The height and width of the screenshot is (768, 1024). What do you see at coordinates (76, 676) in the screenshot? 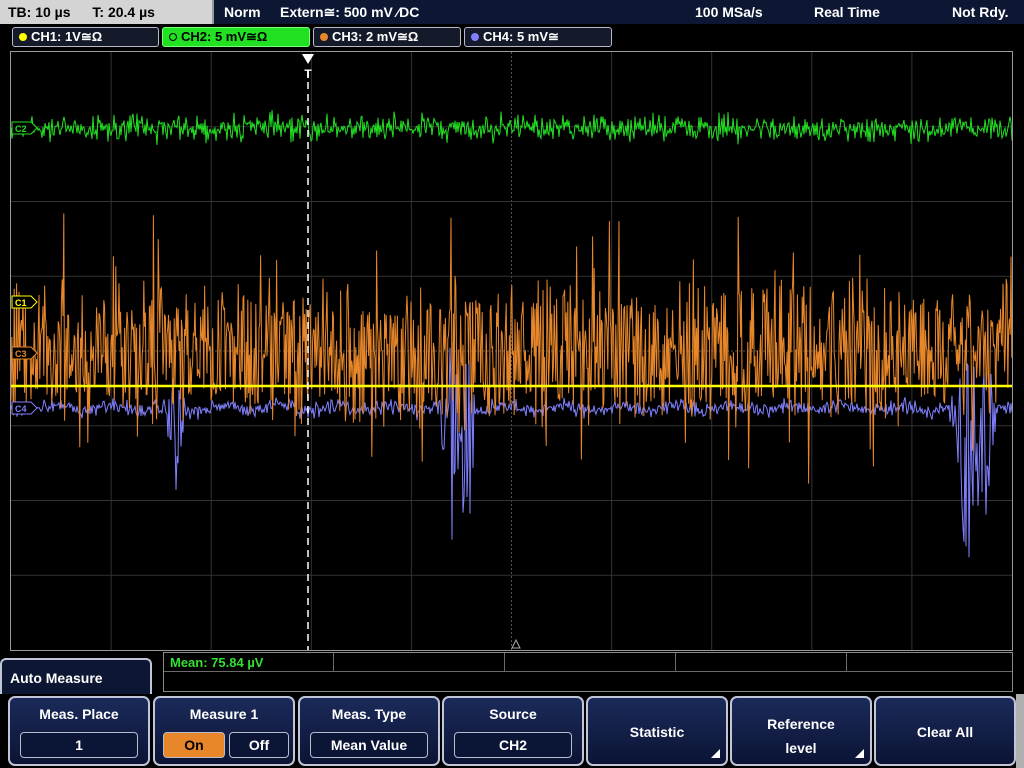
I see `menu-title: Auto Measure` at bounding box center [76, 676].